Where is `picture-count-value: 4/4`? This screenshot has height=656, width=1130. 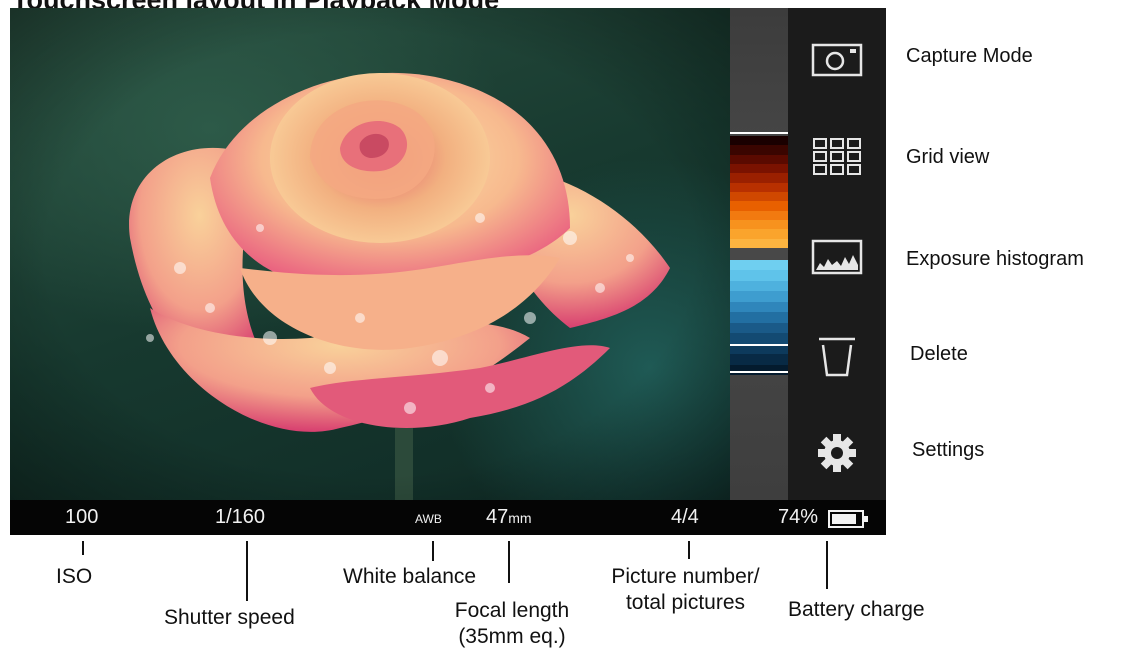
picture-count-value: 4/4 is located at coordinates (685, 517).